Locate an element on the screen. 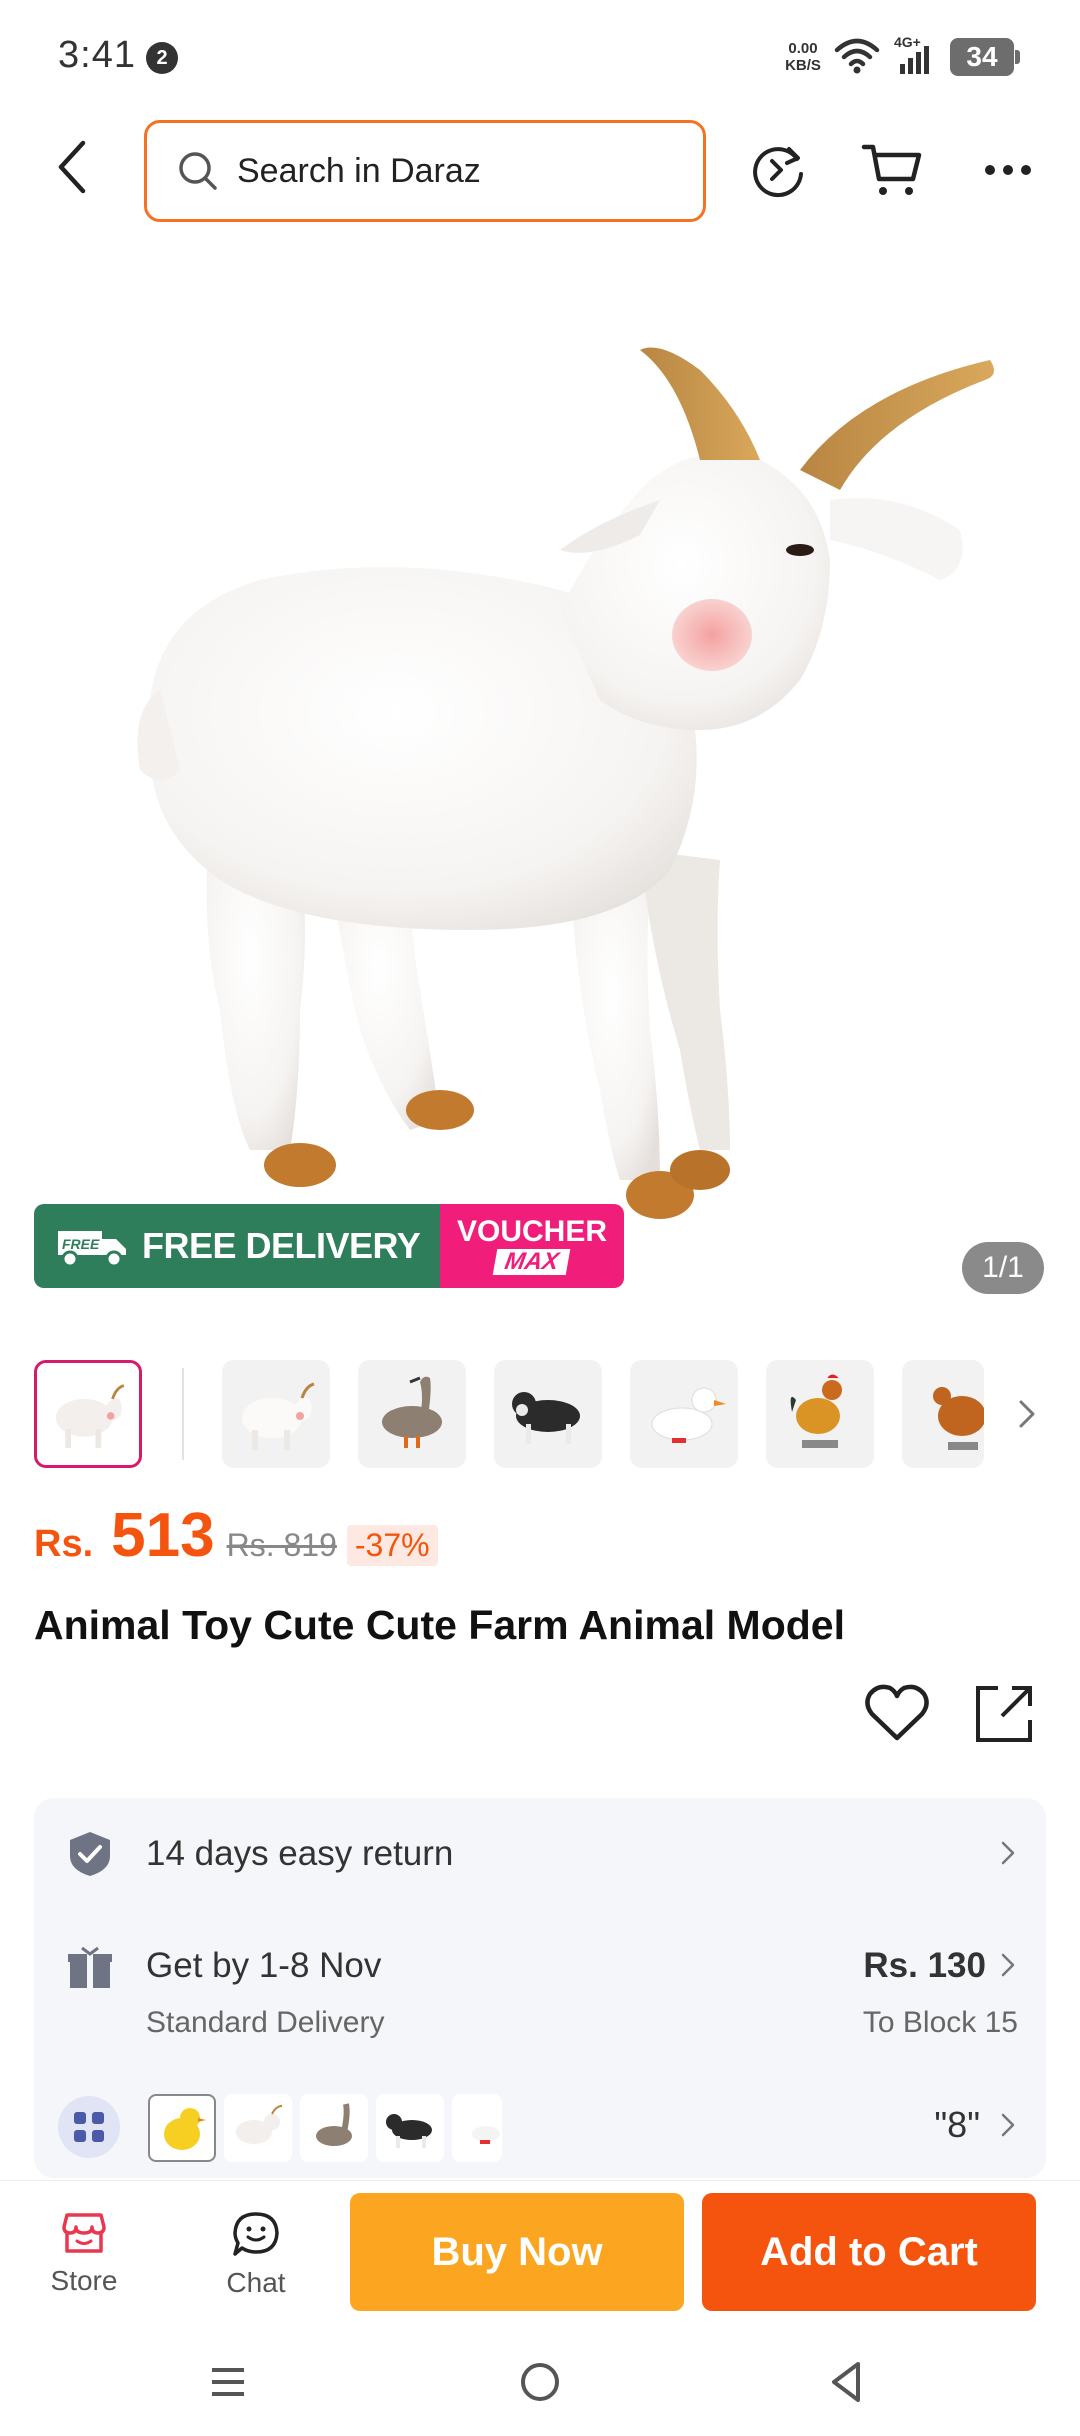 The image size is (1080, 2436). store-tab: Store is located at coordinates (84, 2261).